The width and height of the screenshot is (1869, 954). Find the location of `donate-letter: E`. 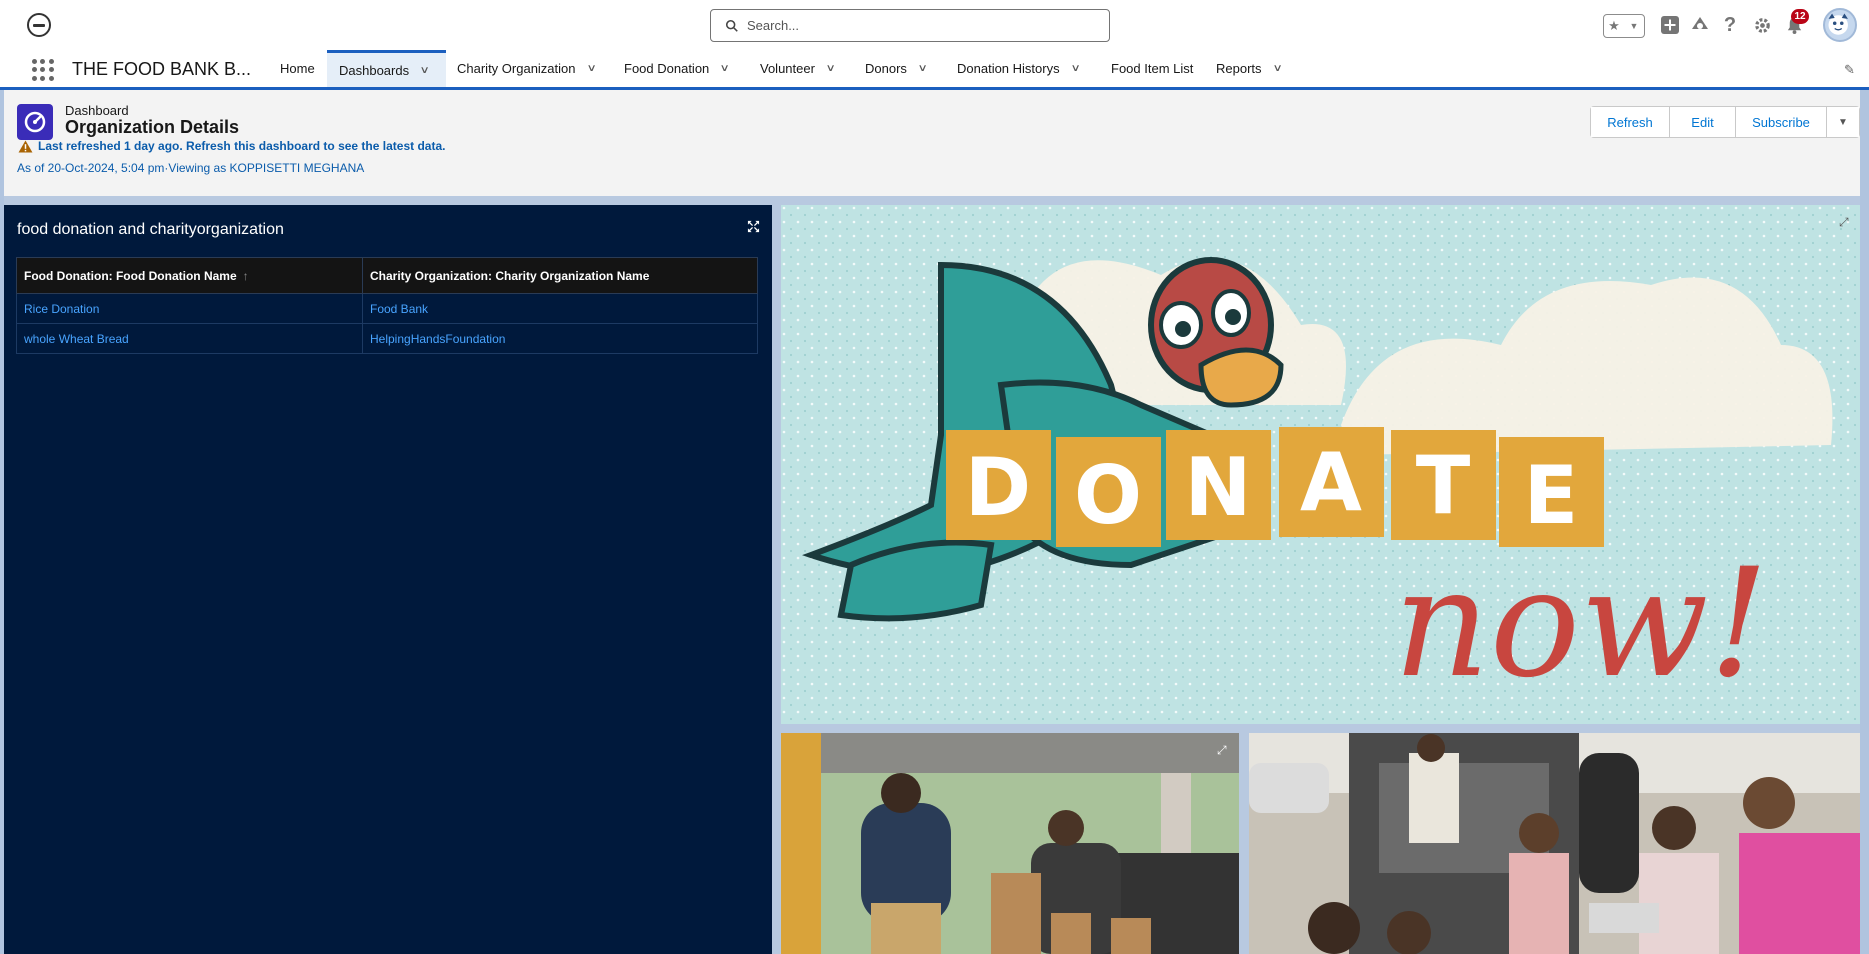

donate-letter: E is located at coordinates (1551, 495).